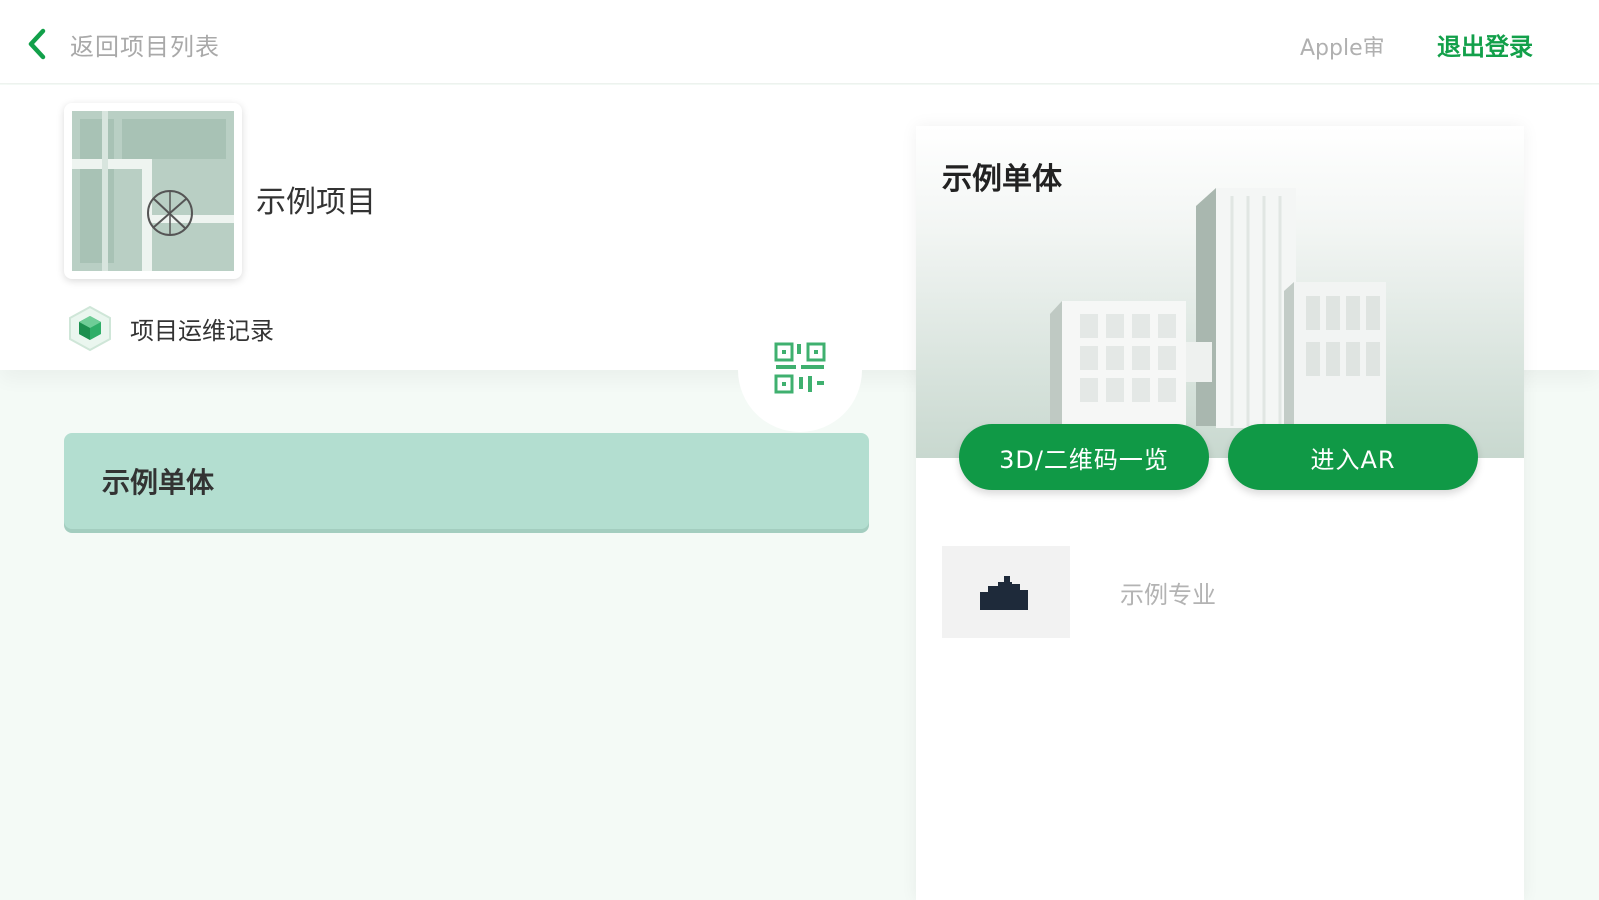 Image resolution: width=1599 pixels, height=900 pixels. I want to click on cube-icon, so click(90, 328).